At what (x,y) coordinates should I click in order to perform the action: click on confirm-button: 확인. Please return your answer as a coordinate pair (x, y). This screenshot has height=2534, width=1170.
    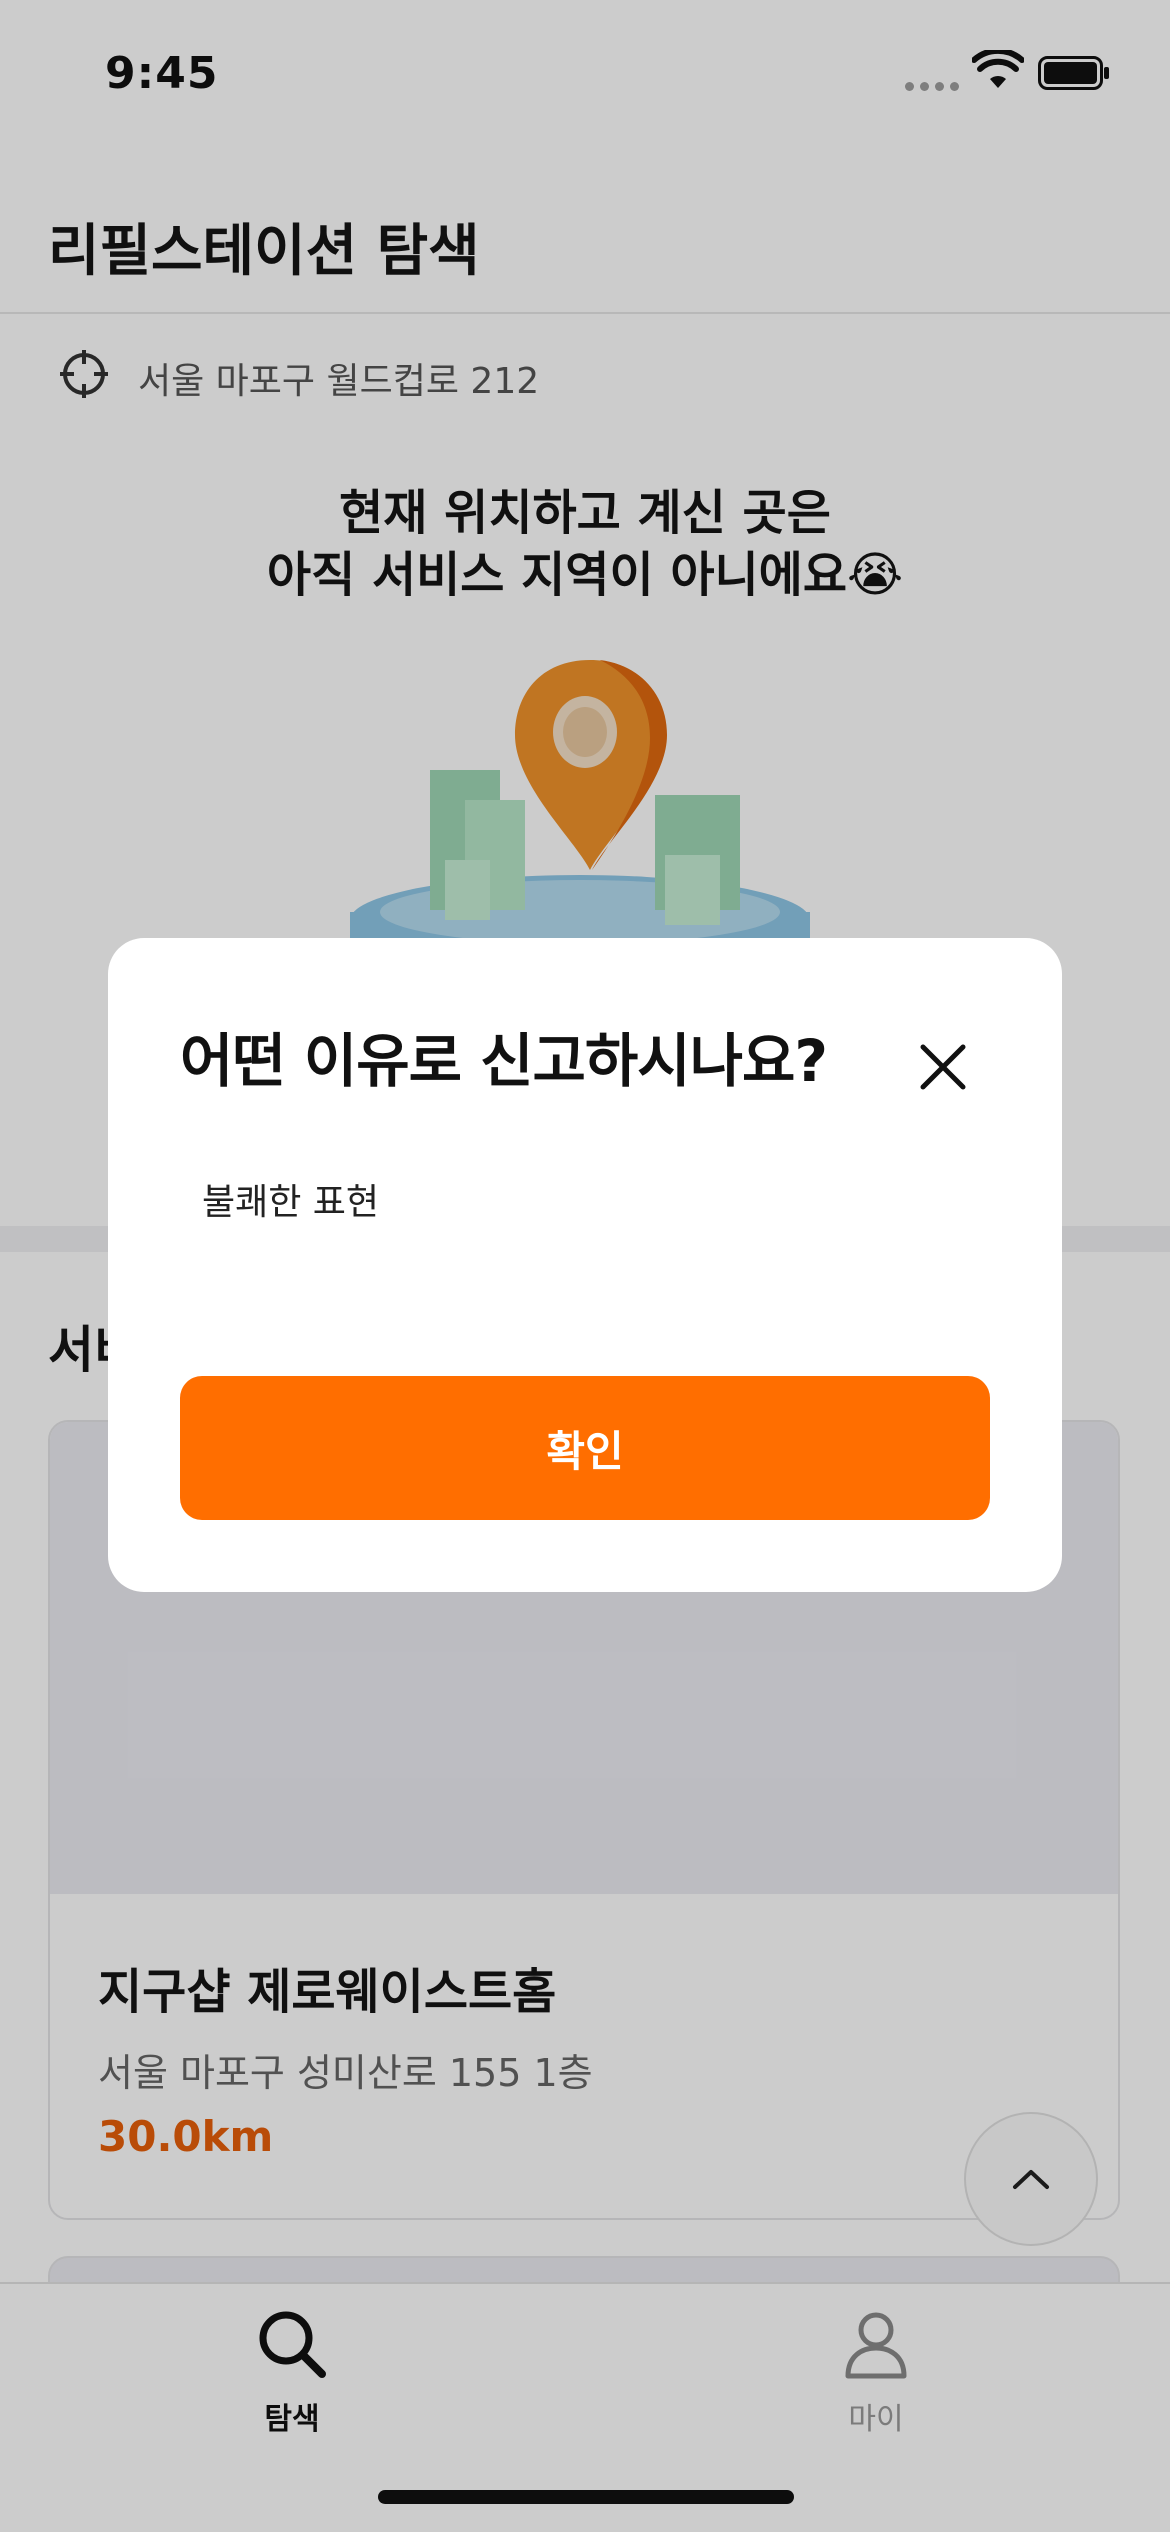
    Looking at the image, I should click on (585, 1448).